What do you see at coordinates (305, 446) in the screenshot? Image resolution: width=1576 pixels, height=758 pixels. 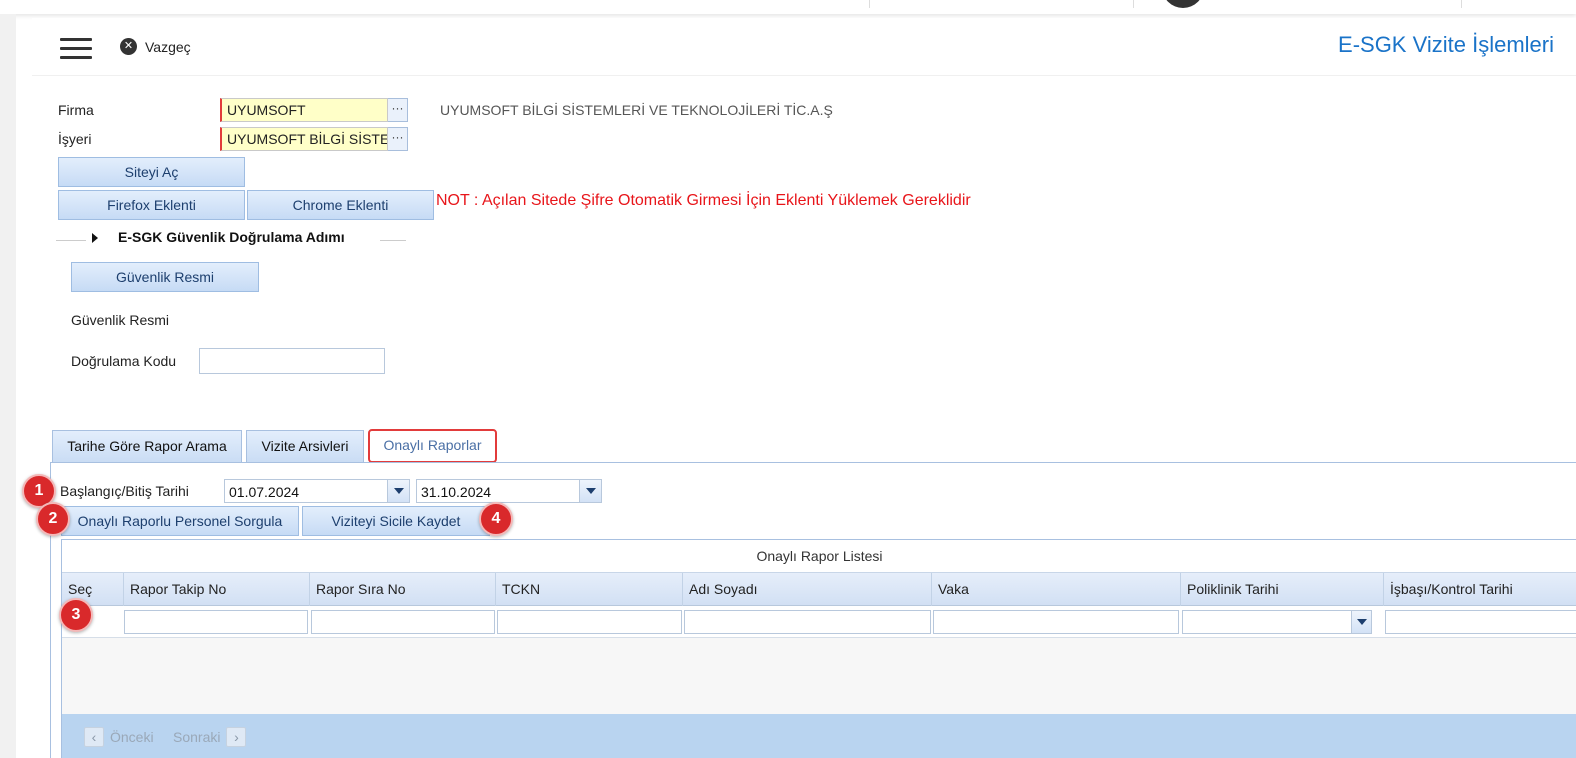 I see `tab-vizite-archives: Vizite Arsivleri` at bounding box center [305, 446].